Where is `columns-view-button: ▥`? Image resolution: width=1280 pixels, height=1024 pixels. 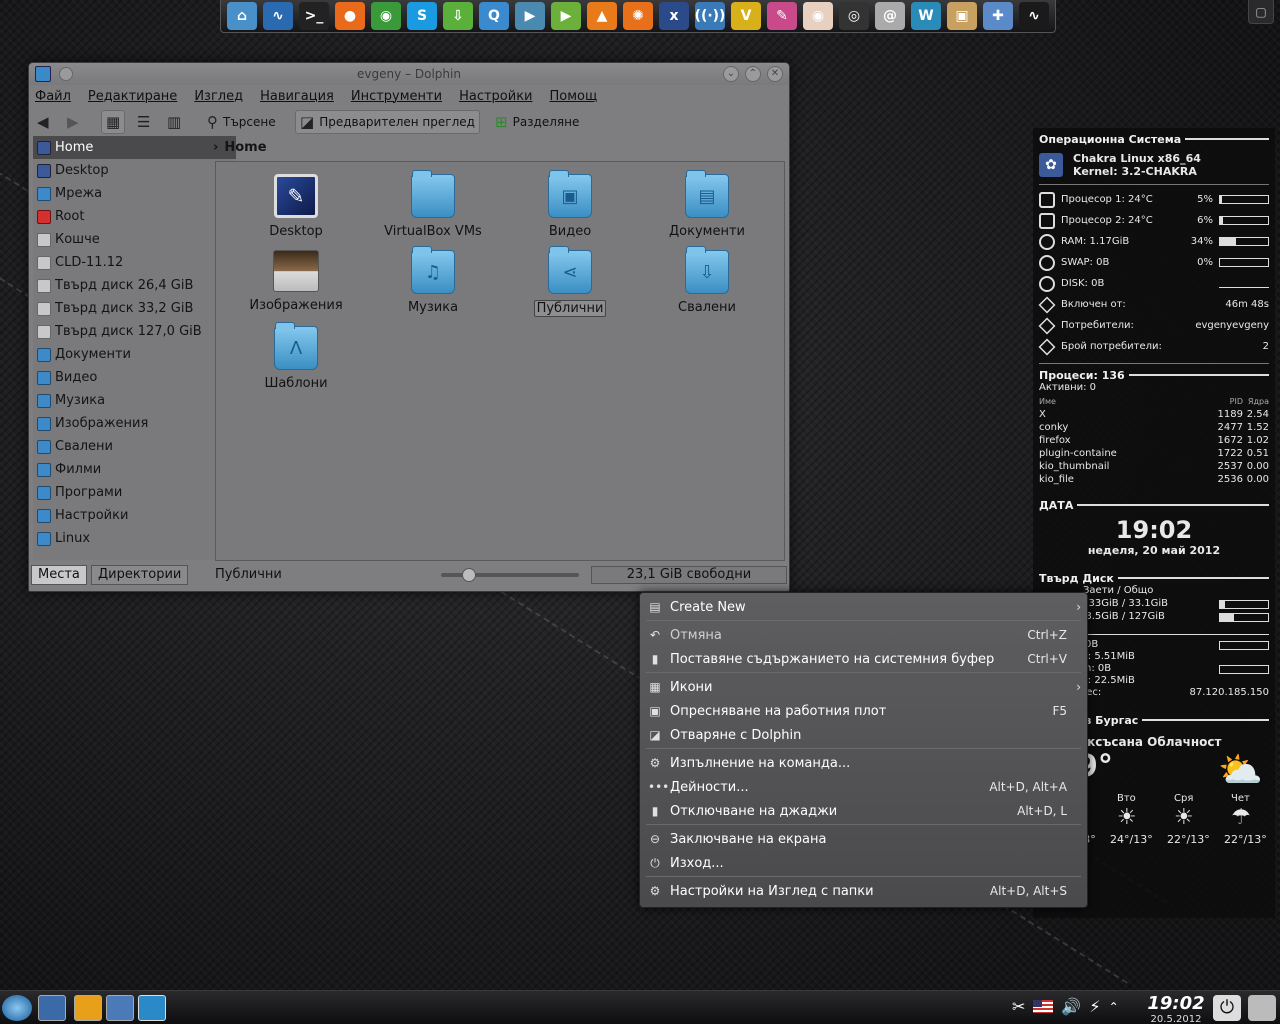
columns-view-button: ▥ is located at coordinates (174, 122).